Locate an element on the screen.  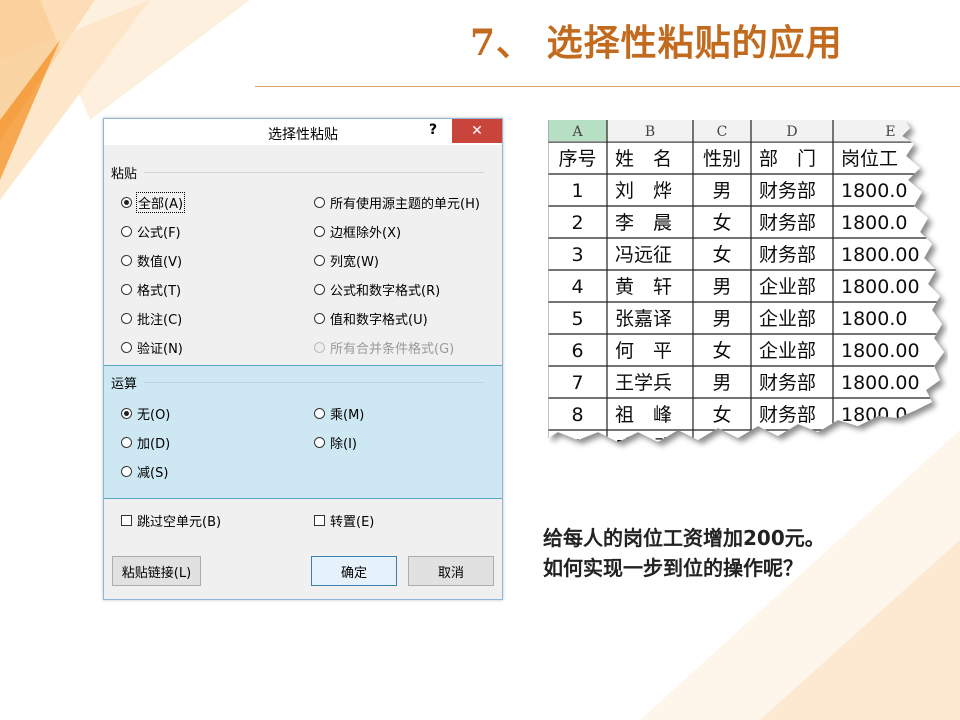
paste-values-numbers-label: 值和数字格式(U) is located at coordinates (379, 320).